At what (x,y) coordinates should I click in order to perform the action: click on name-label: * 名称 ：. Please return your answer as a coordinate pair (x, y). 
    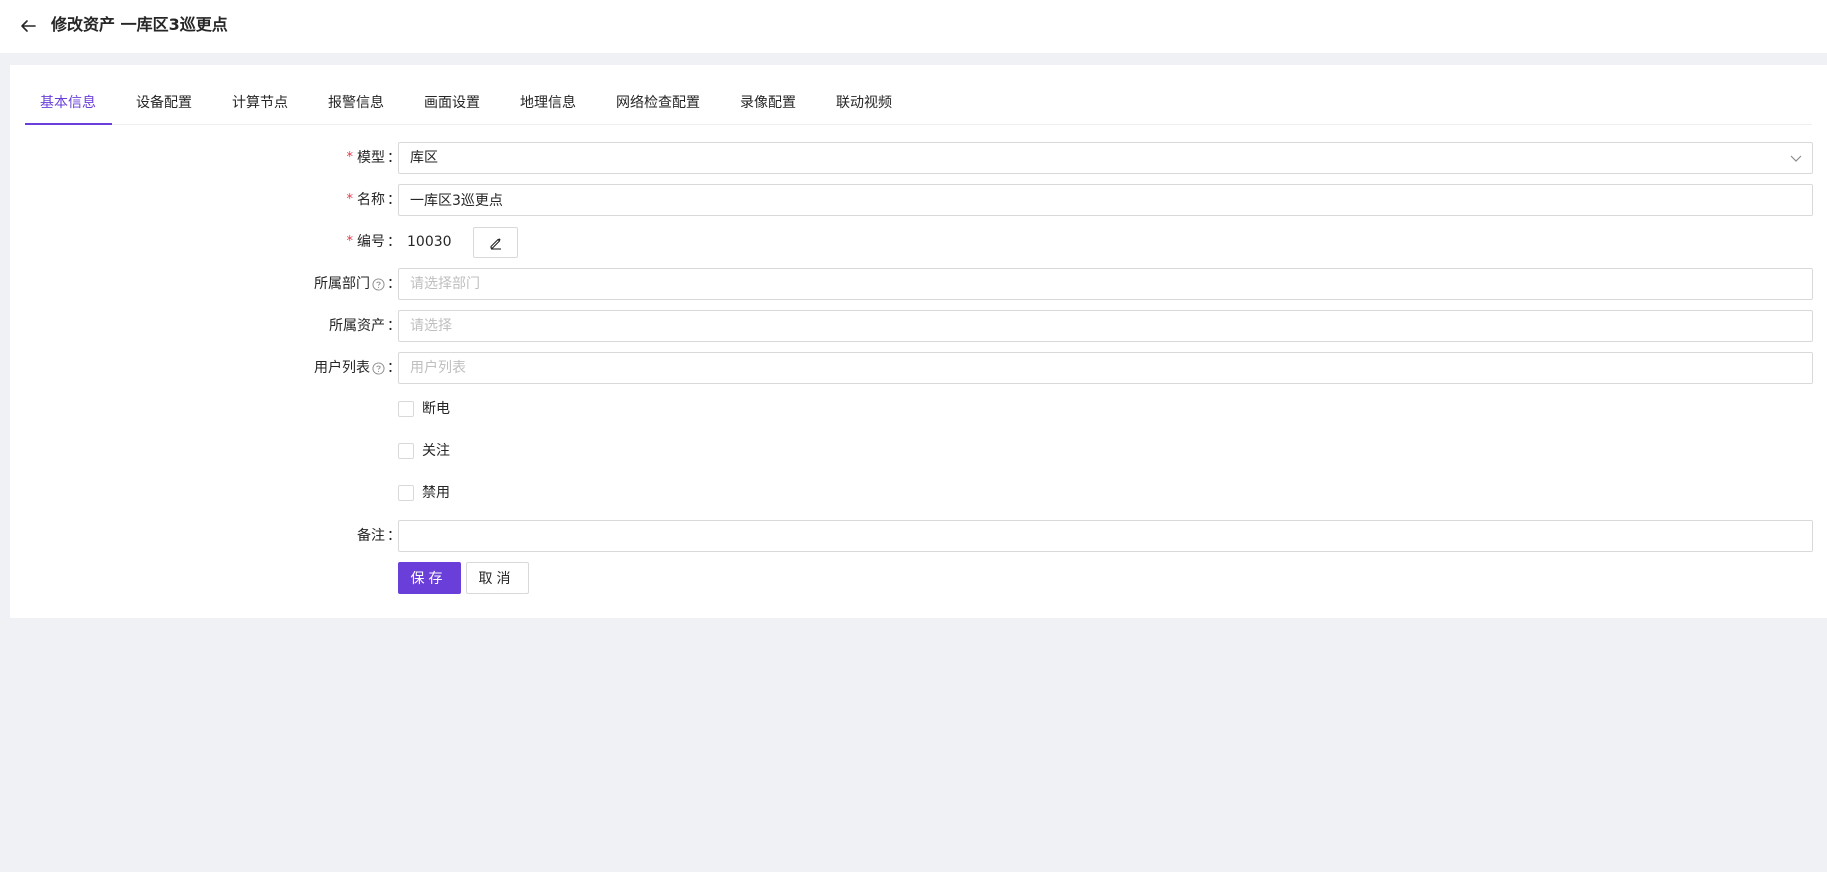
    Looking at the image, I should click on (374, 200).